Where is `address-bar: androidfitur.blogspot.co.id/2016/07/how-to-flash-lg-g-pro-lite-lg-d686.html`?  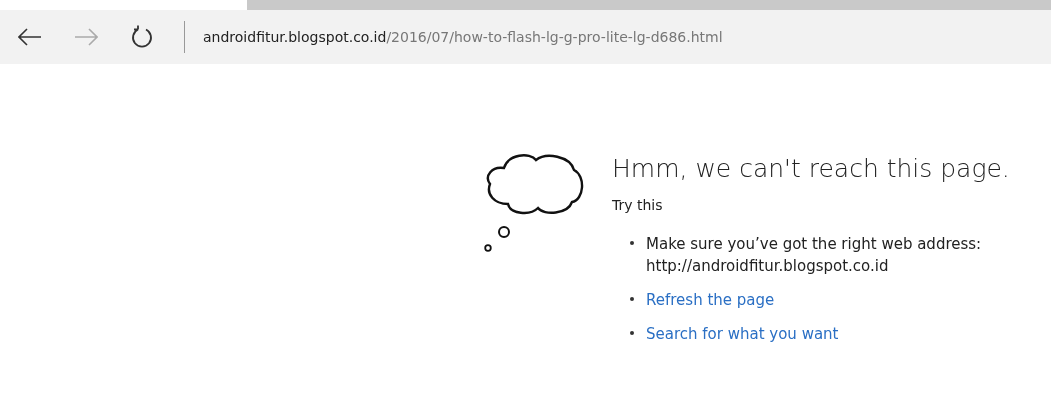 address-bar: androidfitur.blogspot.co.id/2016/07/how-to-flash-lg-g-pro-lite-lg-d686.html is located at coordinates (463, 37).